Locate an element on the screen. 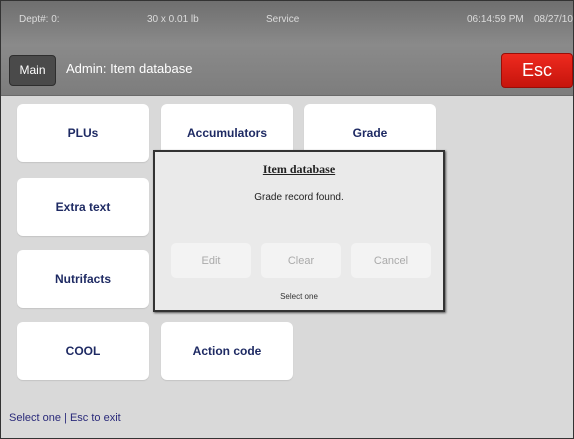  page-title: Admin: Item database is located at coordinates (129, 68).